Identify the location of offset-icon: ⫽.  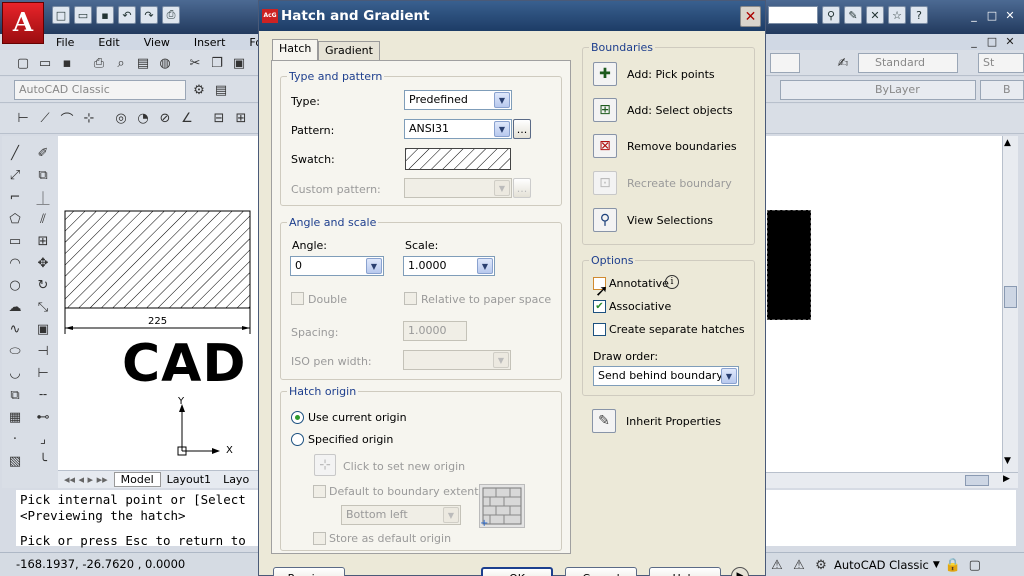
(43, 219).